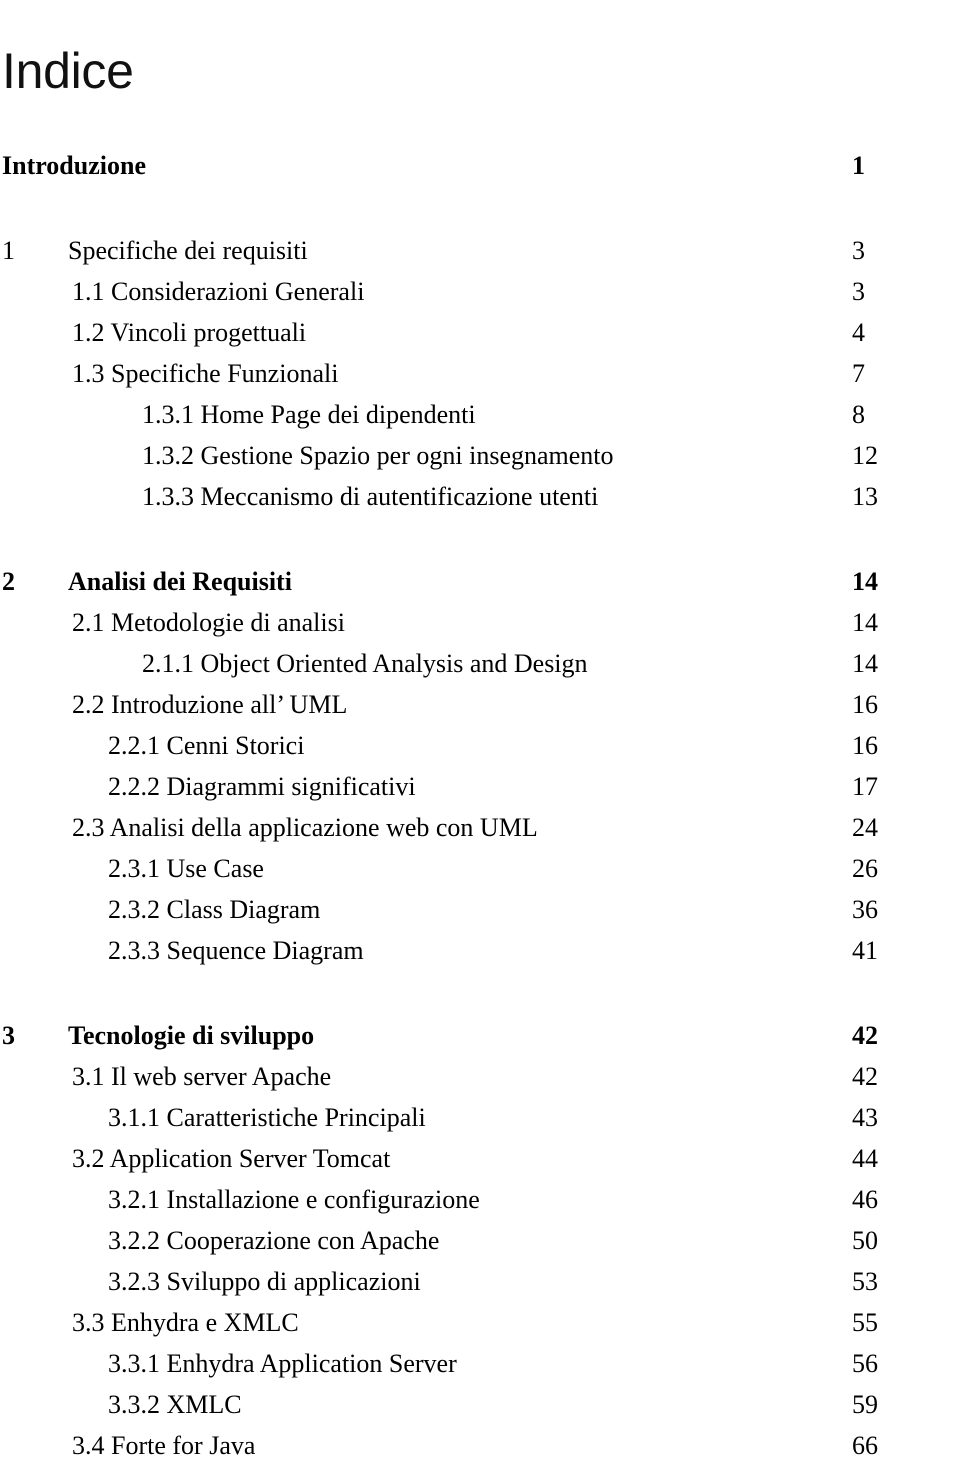 The width and height of the screenshot is (960, 1466). I want to click on toc-entry-label: 2.3.2 Class Diagram, so click(214, 909).